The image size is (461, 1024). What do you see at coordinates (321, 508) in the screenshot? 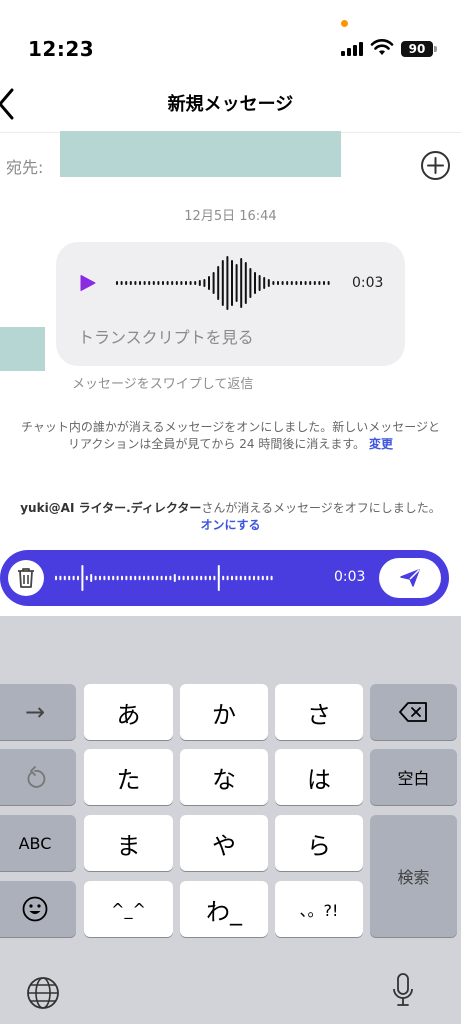
I see `system-message-text: さんが消えるメッセージをオフにしました。` at bounding box center [321, 508].